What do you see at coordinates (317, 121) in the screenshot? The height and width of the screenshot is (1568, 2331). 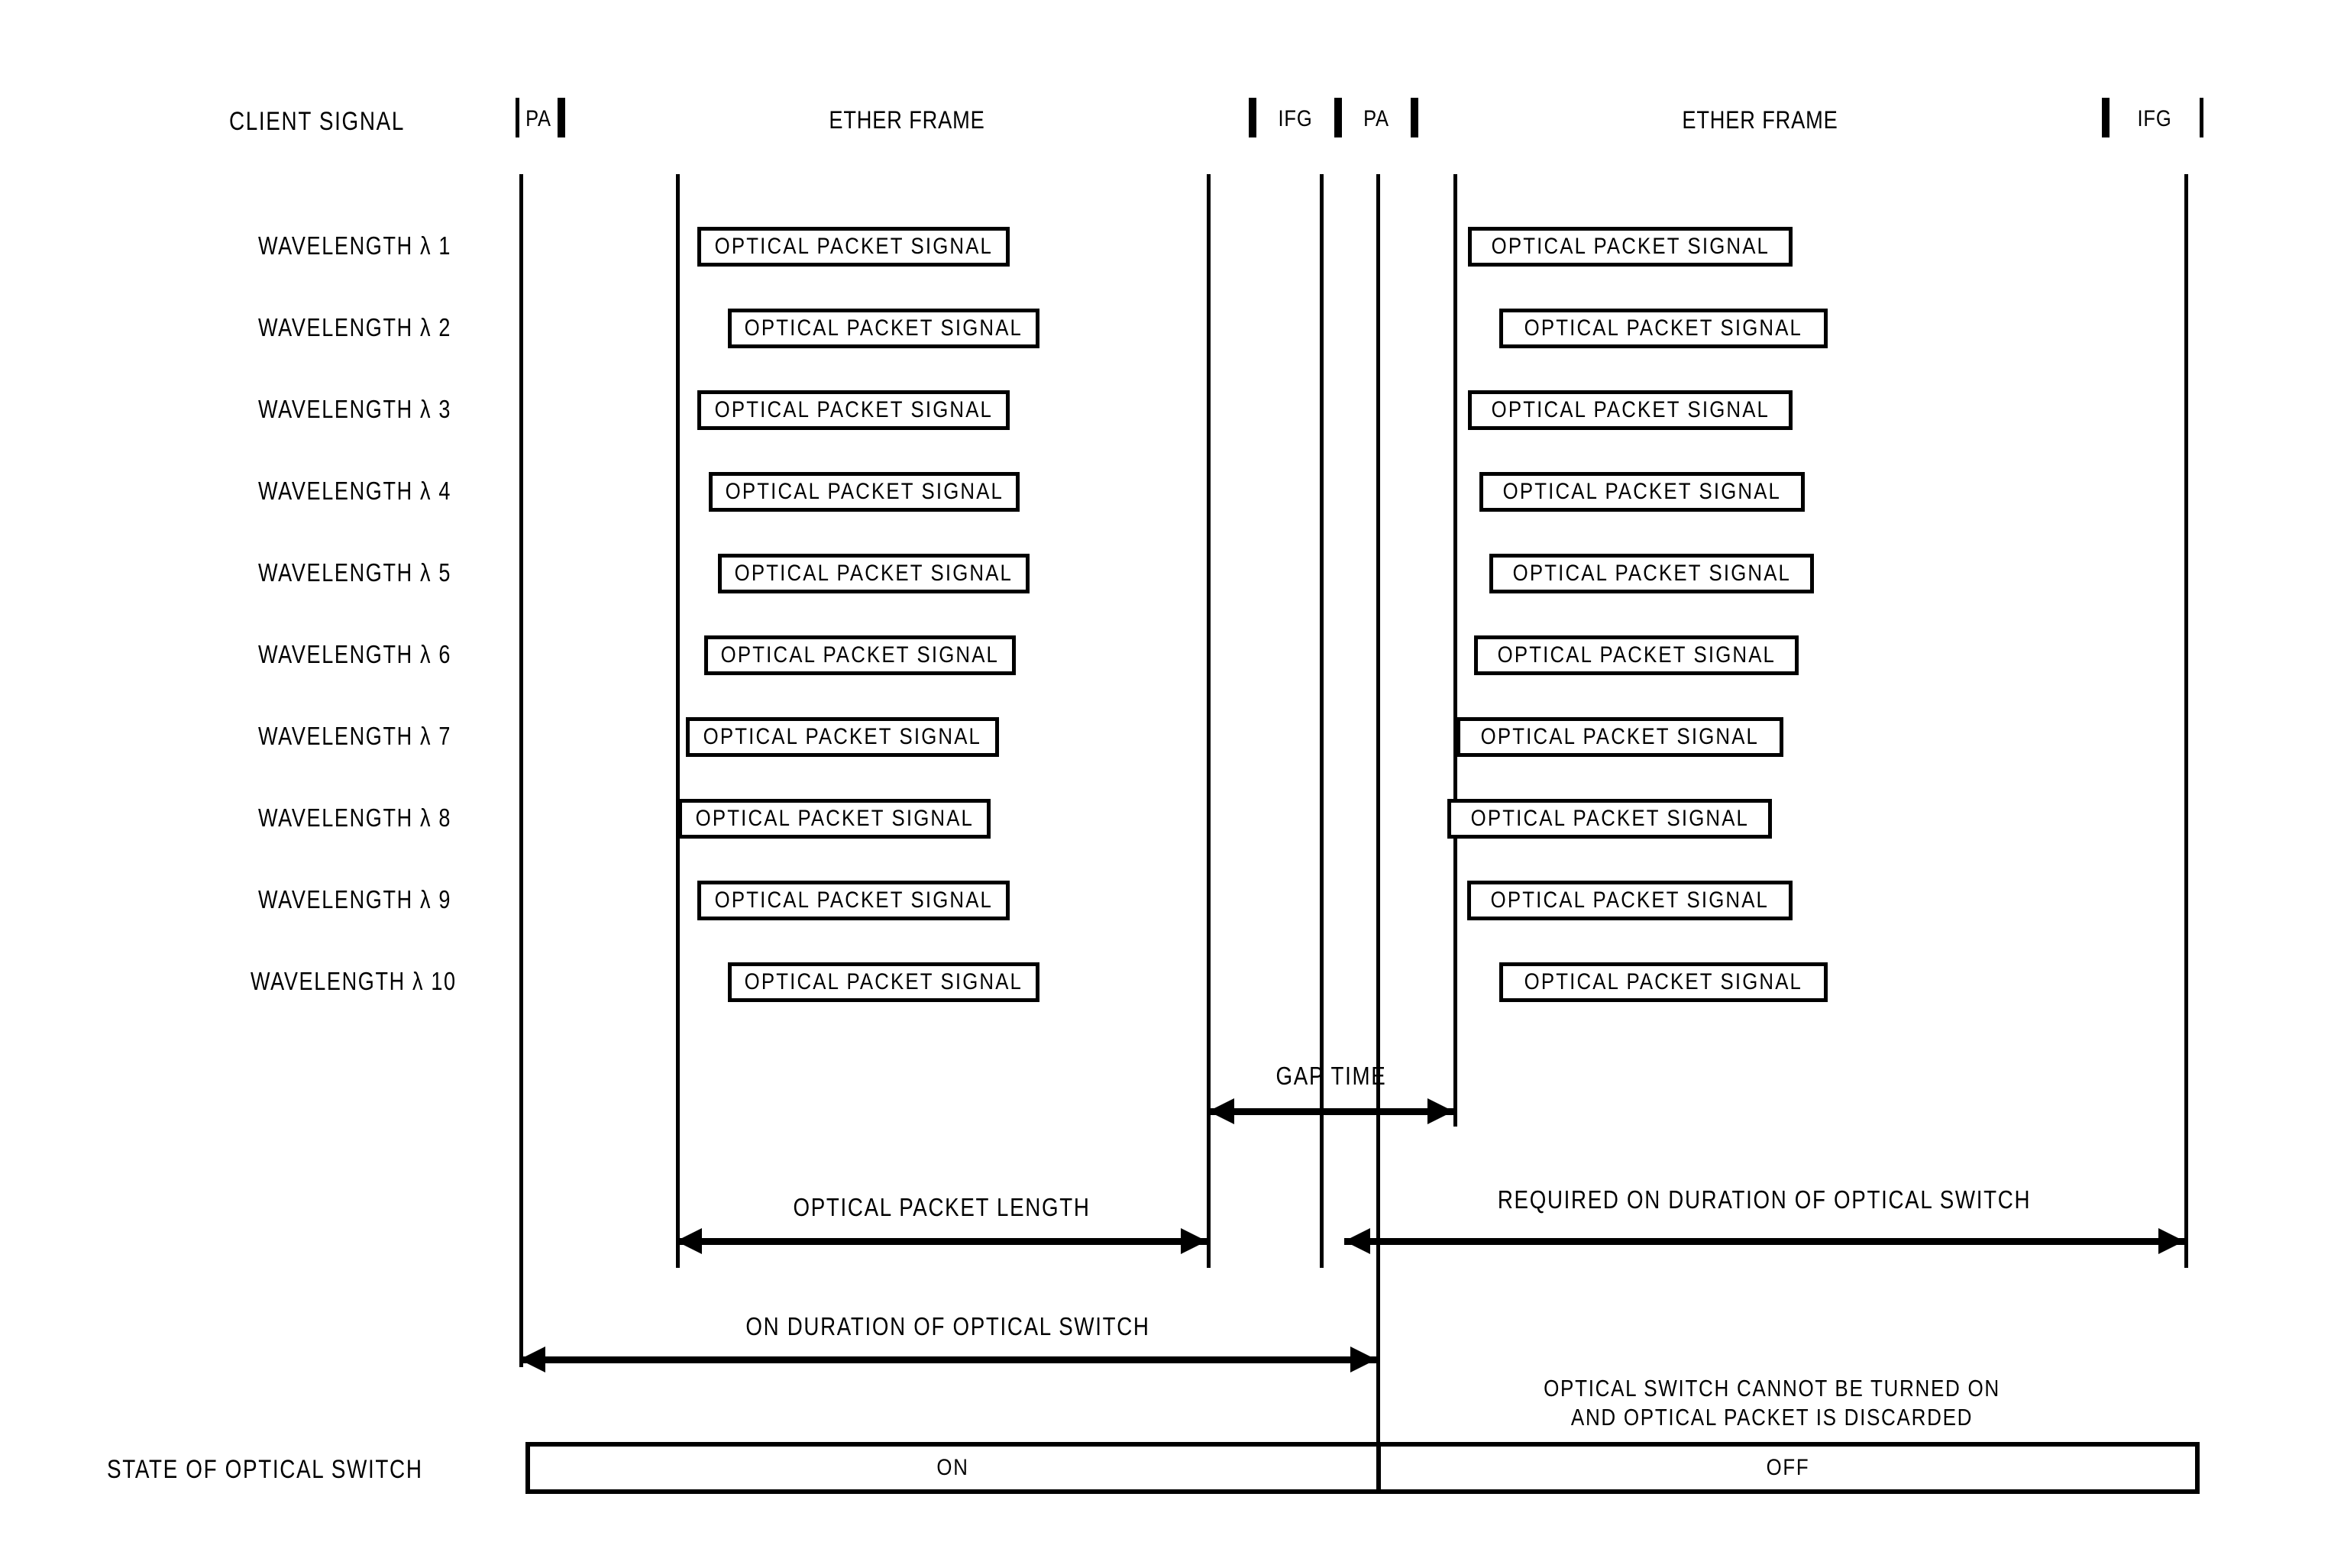 I see `client-signal-label: CLIENT SIGNAL` at bounding box center [317, 121].